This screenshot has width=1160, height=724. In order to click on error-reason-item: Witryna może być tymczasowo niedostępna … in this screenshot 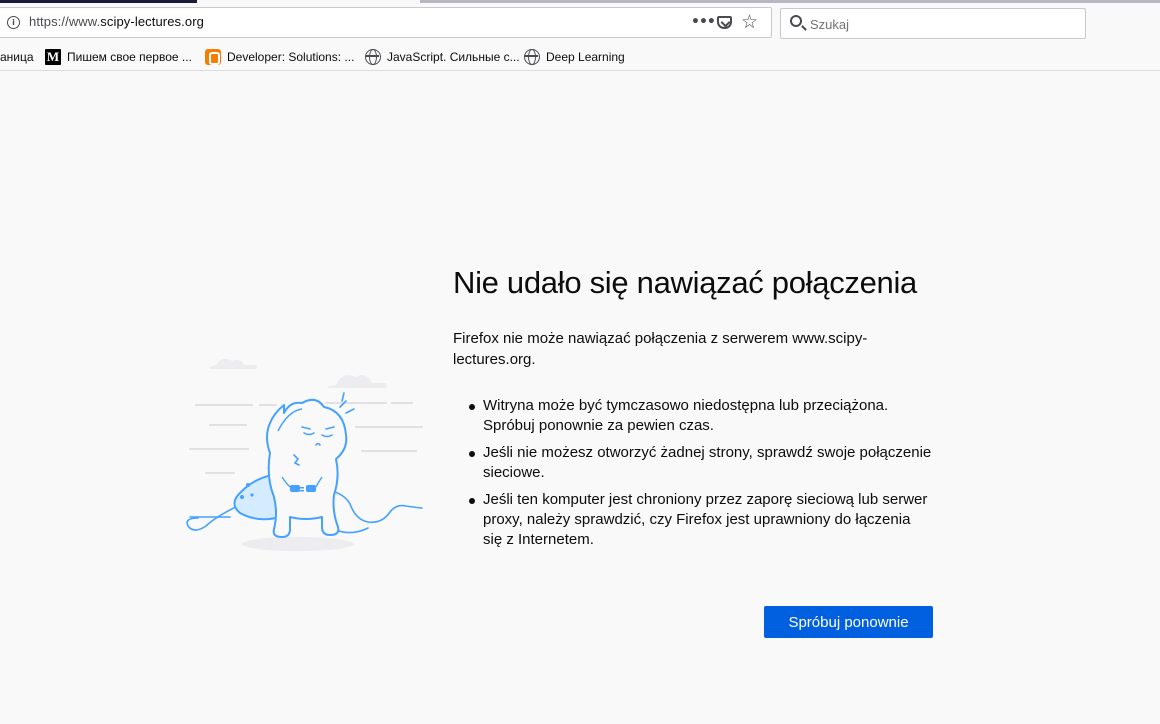, I will do `click(700, 416)`.